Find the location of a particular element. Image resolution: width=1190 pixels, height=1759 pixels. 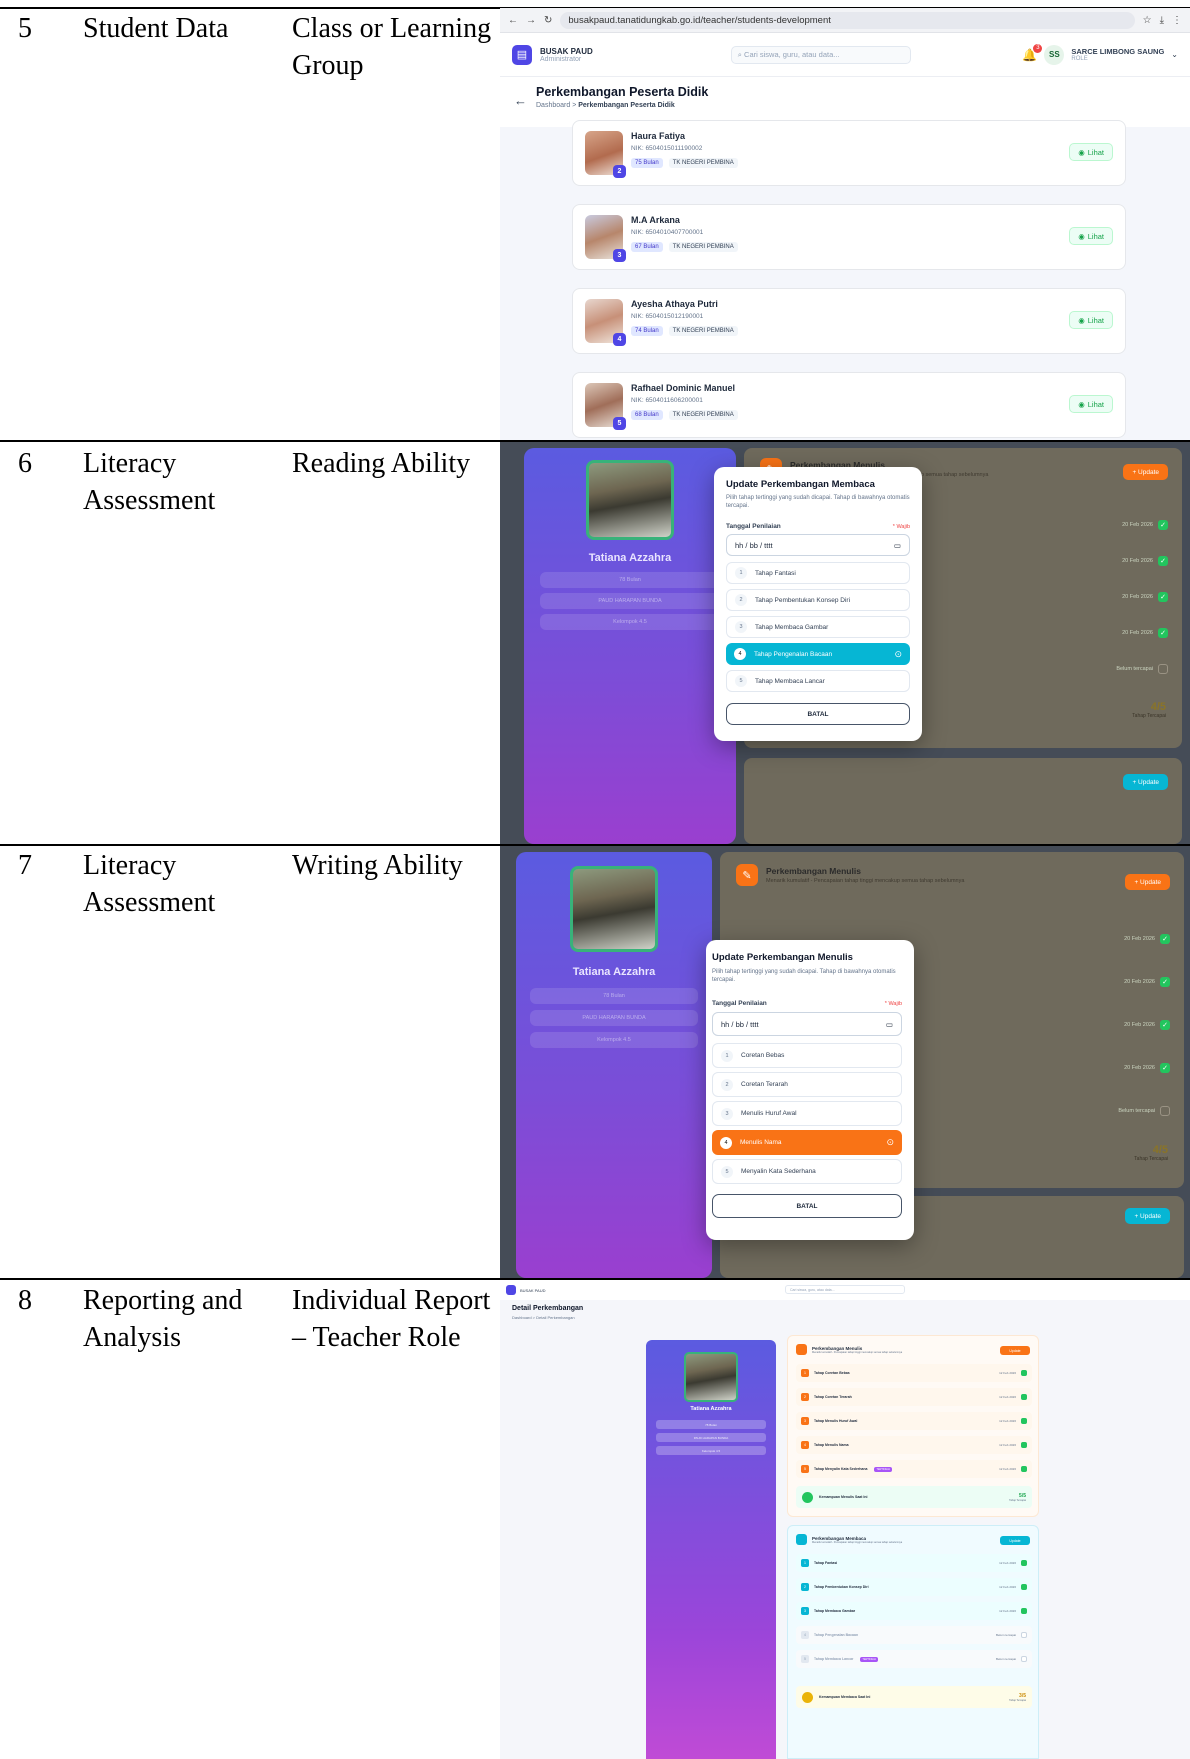

stage-date: Belum tercapai is located at coordinates (1005, 1635).